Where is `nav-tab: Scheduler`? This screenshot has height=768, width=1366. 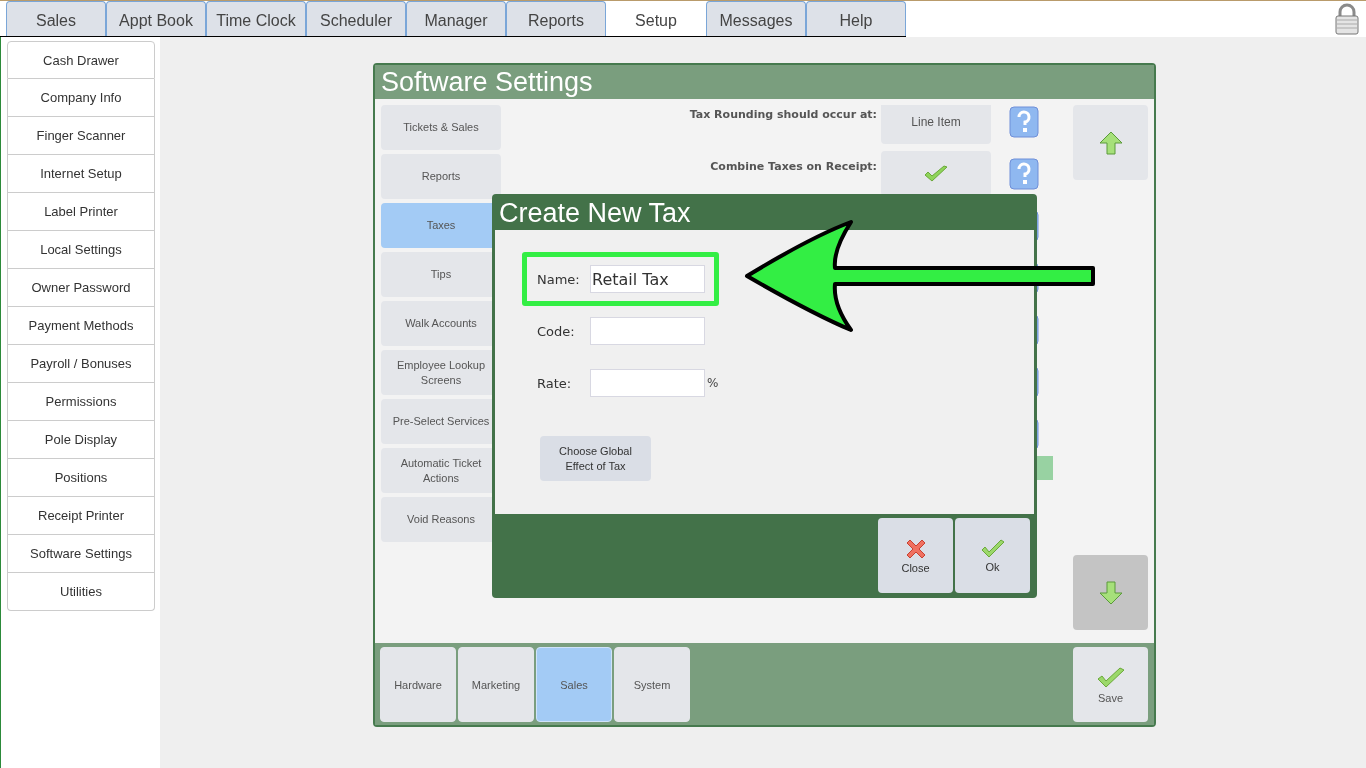
nav-tab: Scheduler is located at coordinates (356, 18).